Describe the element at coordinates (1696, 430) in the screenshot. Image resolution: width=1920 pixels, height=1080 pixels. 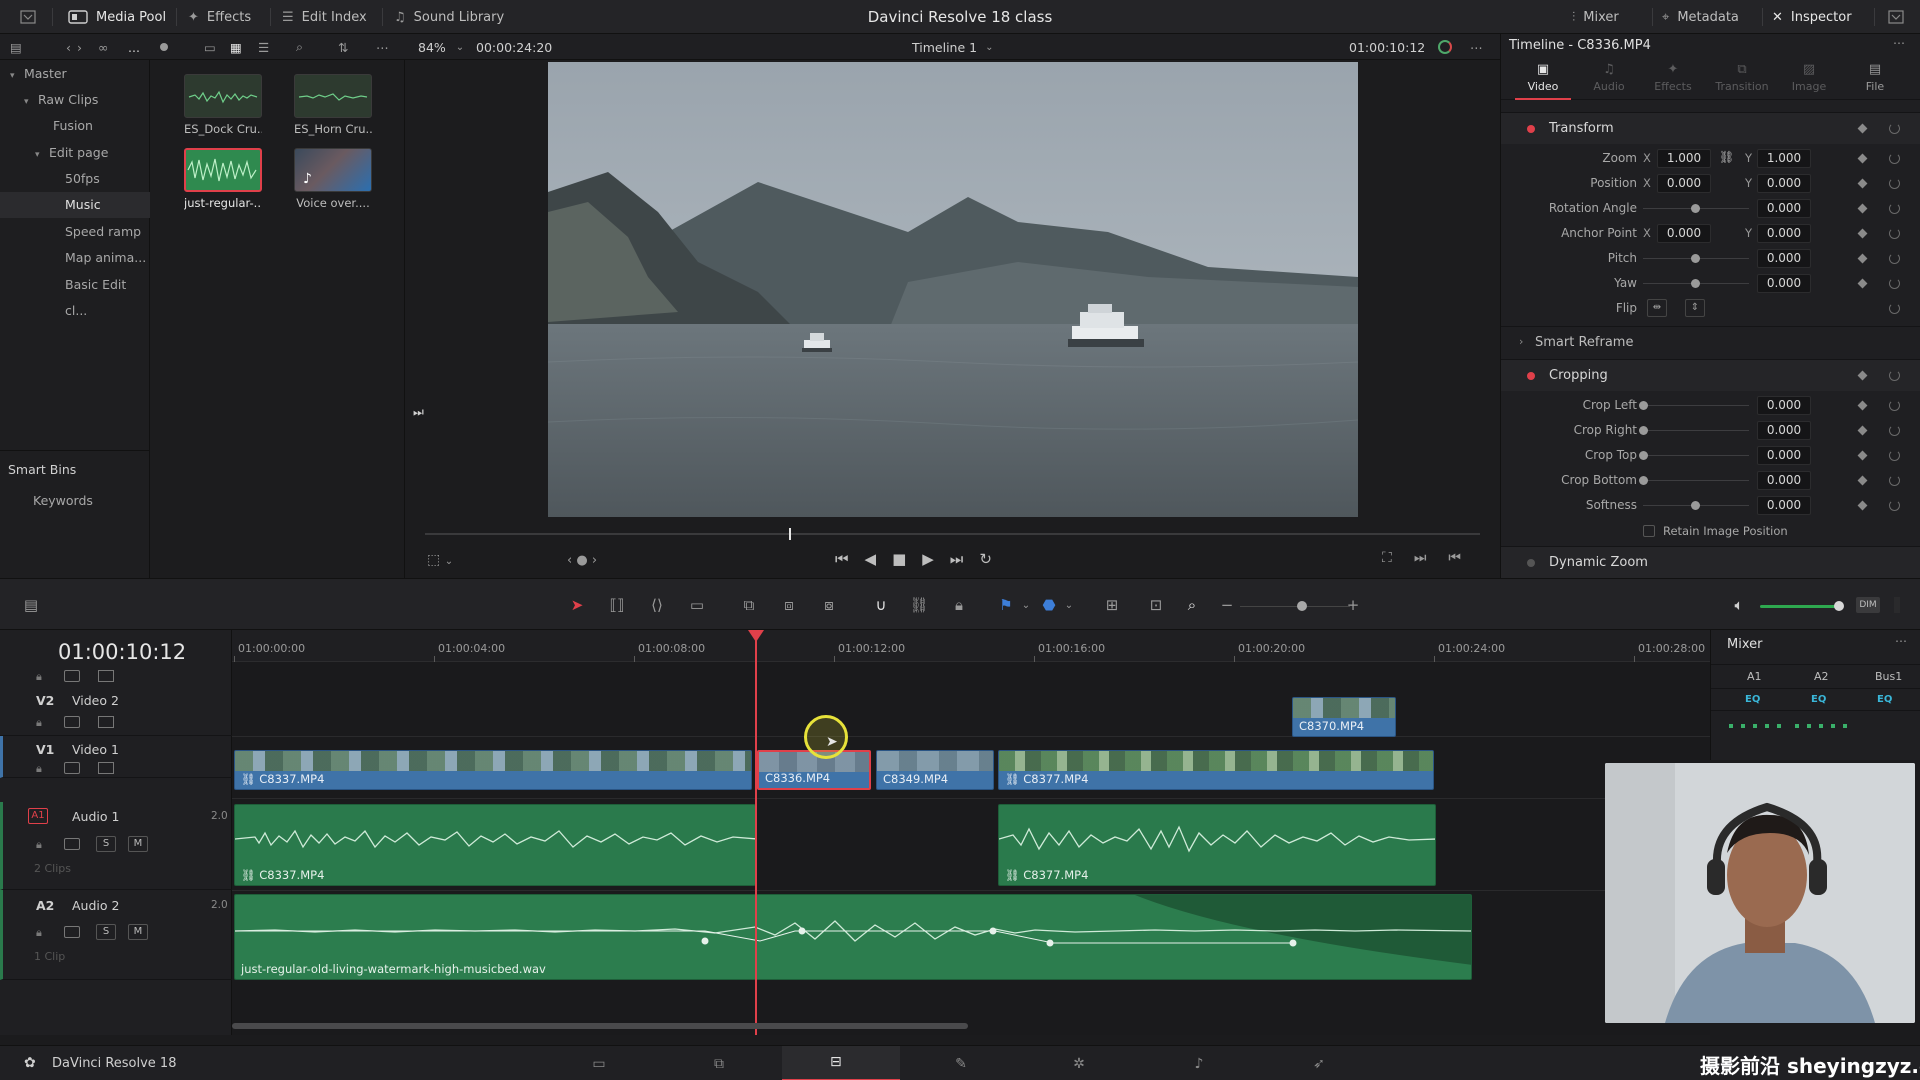
I see `crop-right-slider` at that location.